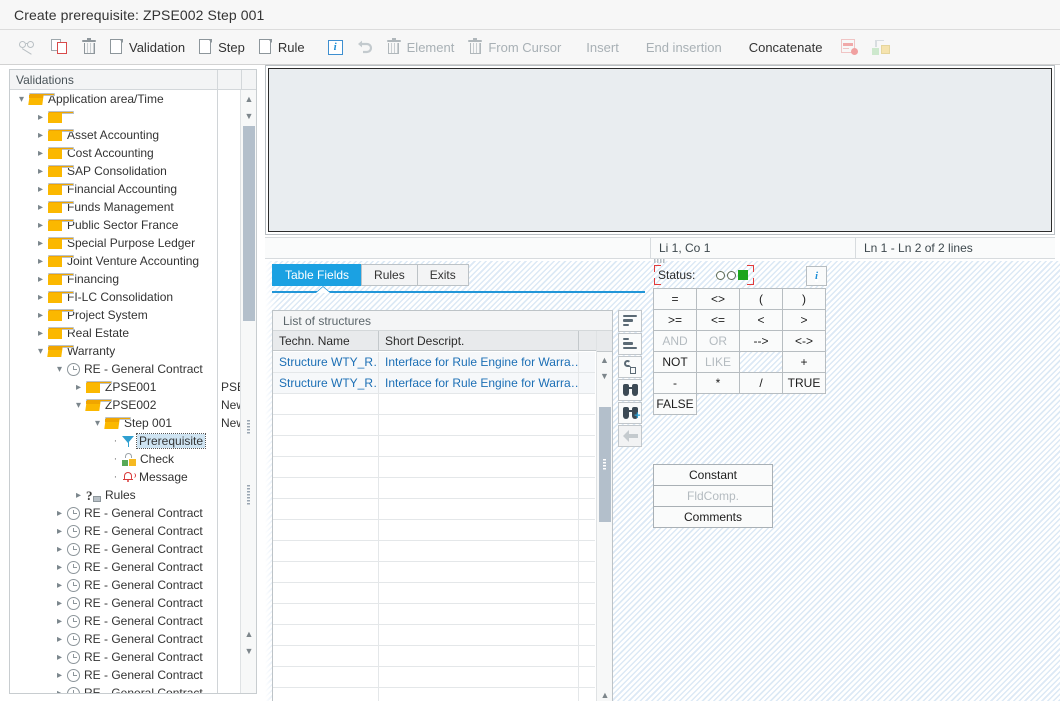 The image size is (1060, 701). What do you see at coordinates (660, 261) in the screenshot?
I see `editor-resize-grip` at bounding box center [660, 261].